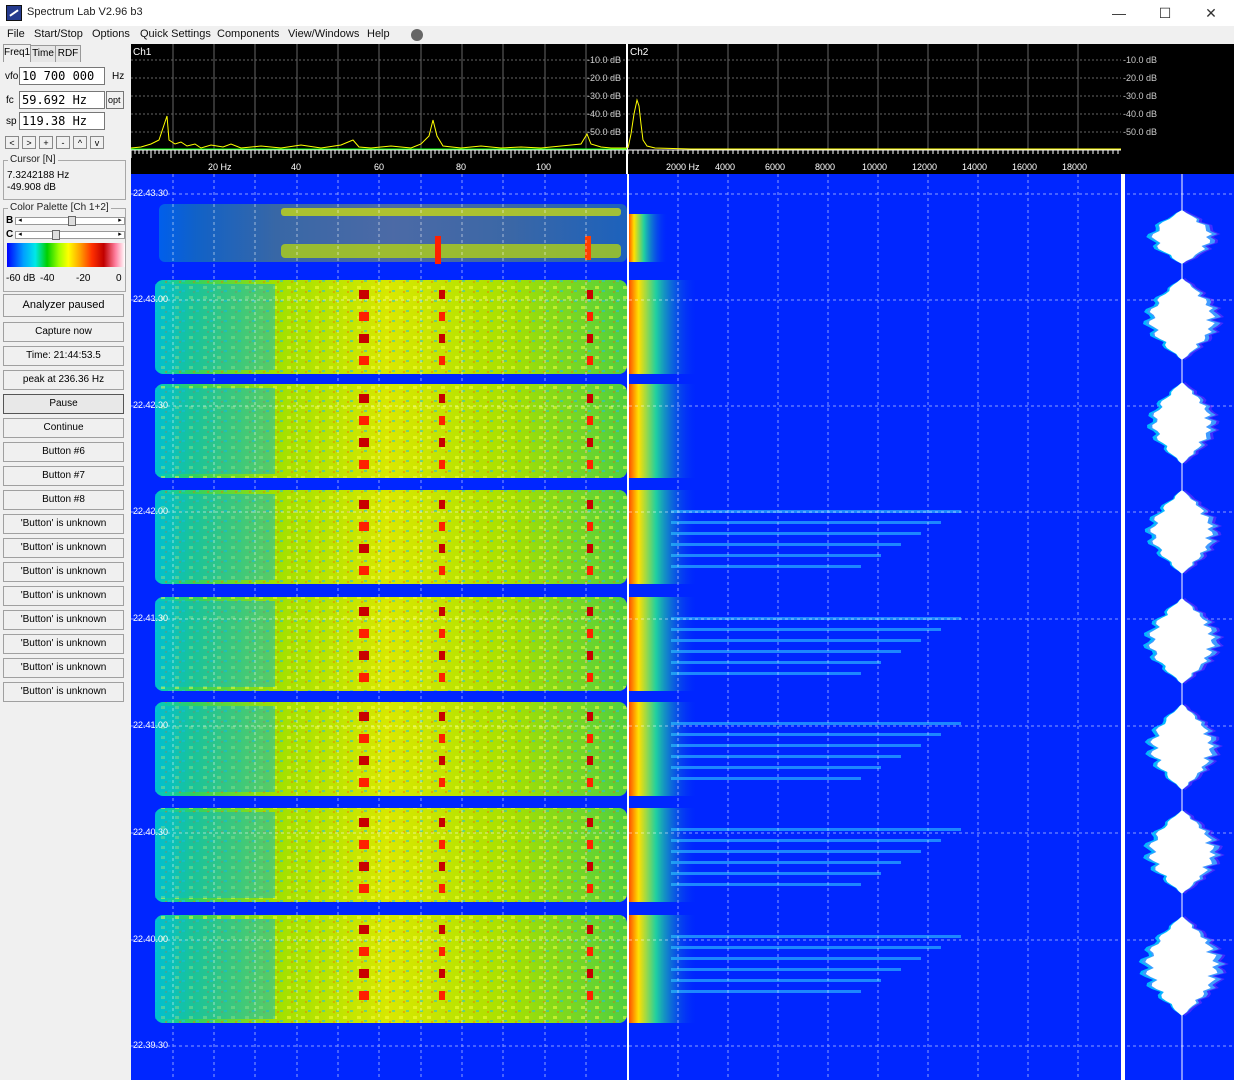 The height and width of the screenshot is (1080, 1234). What do you see at coordinates (62, 100) in the screenshot?
I see `center-frequency-field: 59.692 Hz` at bounding box center [62, 100].